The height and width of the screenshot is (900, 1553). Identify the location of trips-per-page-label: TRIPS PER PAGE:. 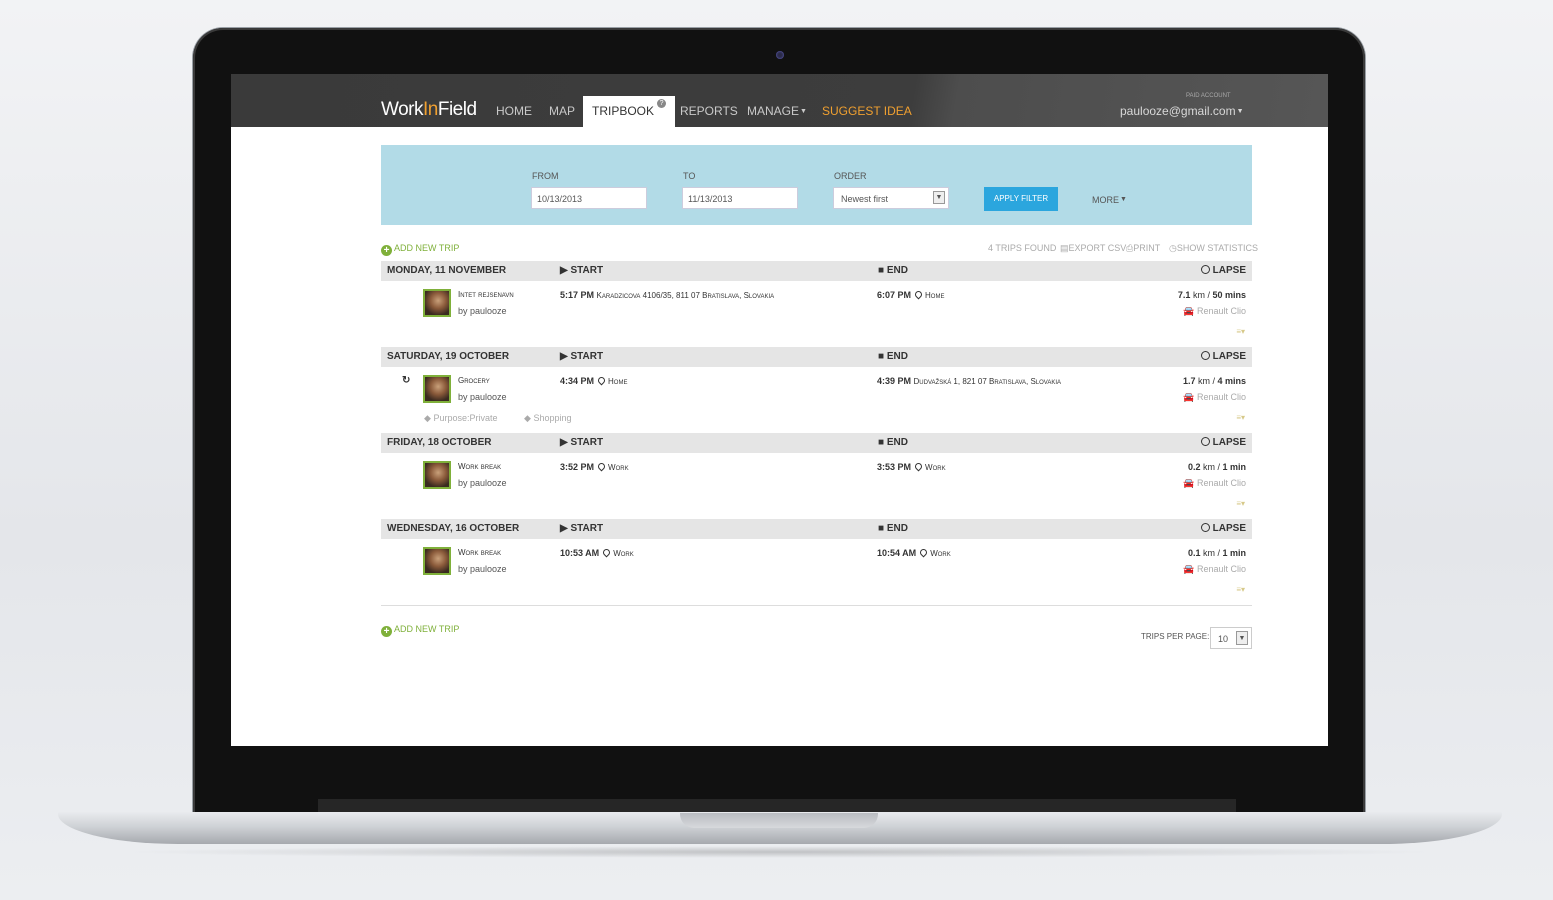
(1175, 636).